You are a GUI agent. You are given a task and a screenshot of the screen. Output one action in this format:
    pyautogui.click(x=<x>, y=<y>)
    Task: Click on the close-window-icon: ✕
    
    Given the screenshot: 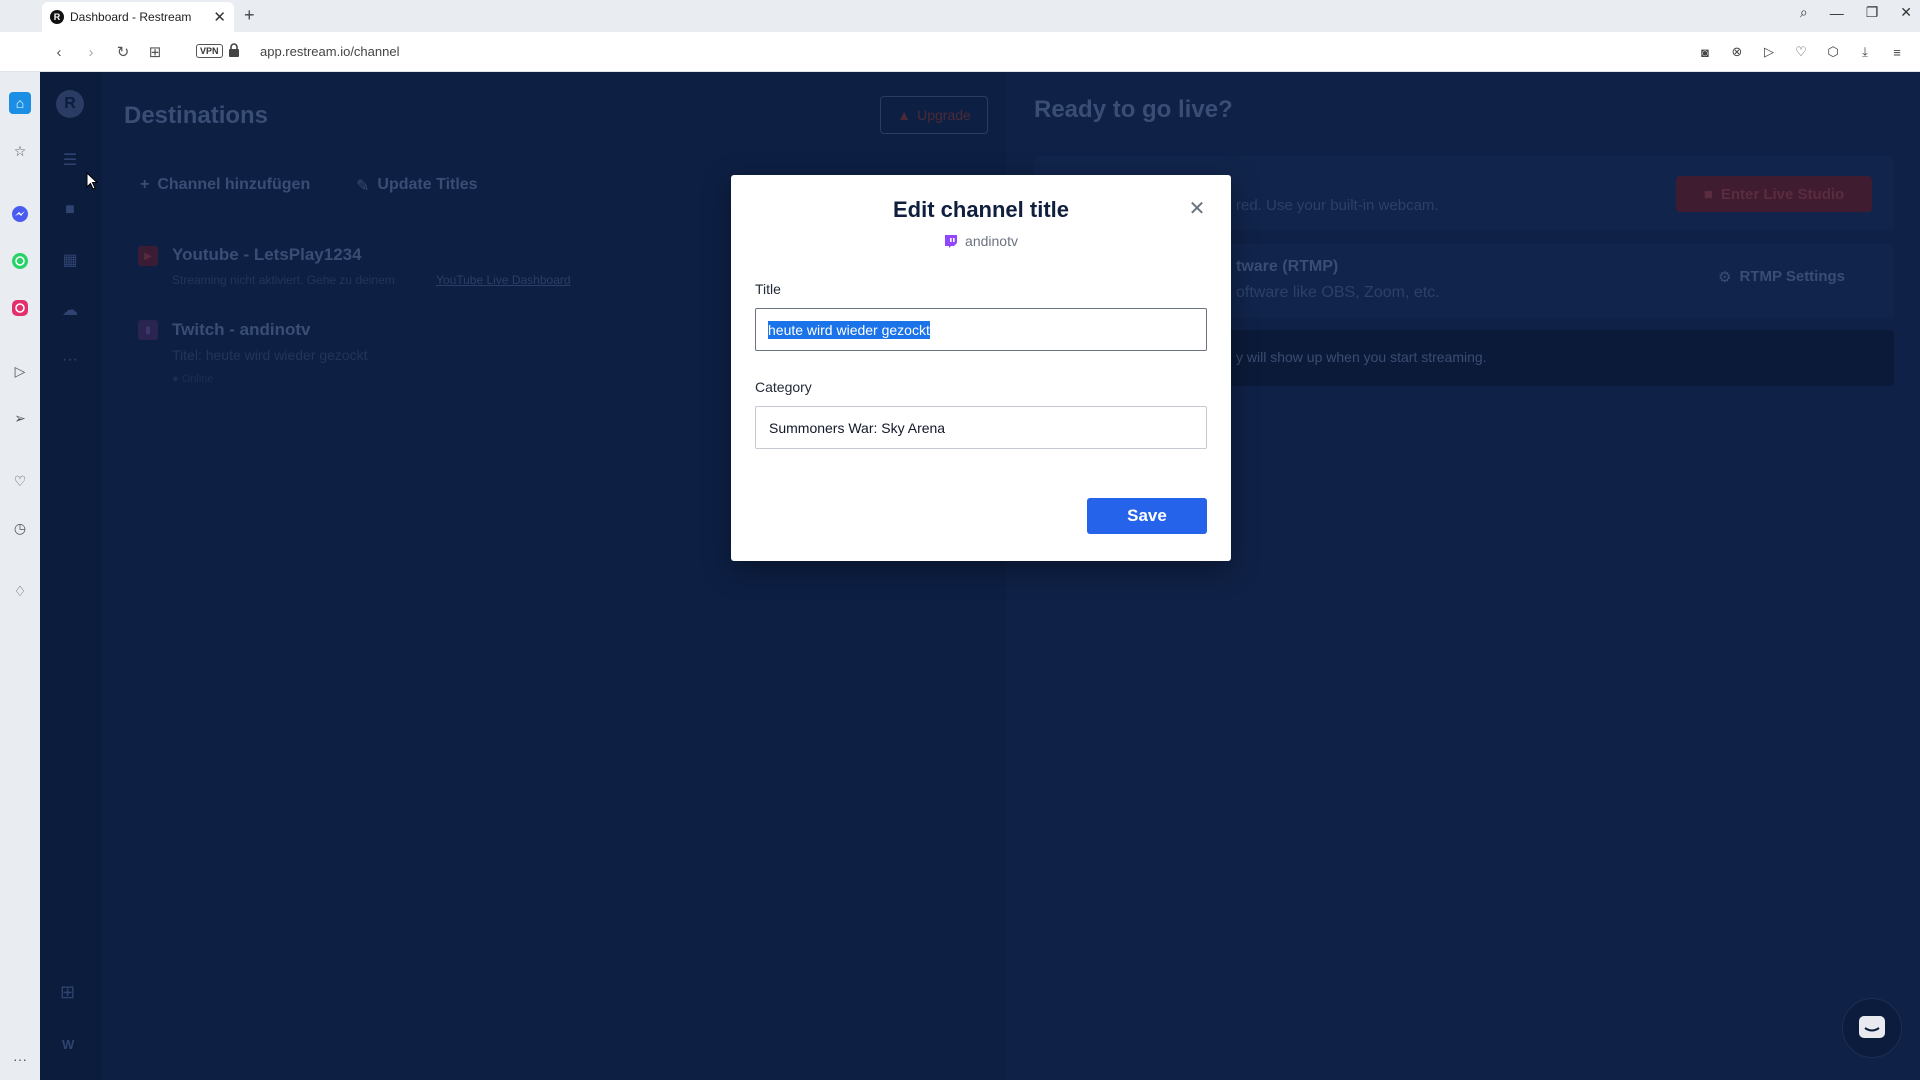 What is the action you would take?
    pyautogui.click(x=1906, y=12)
    